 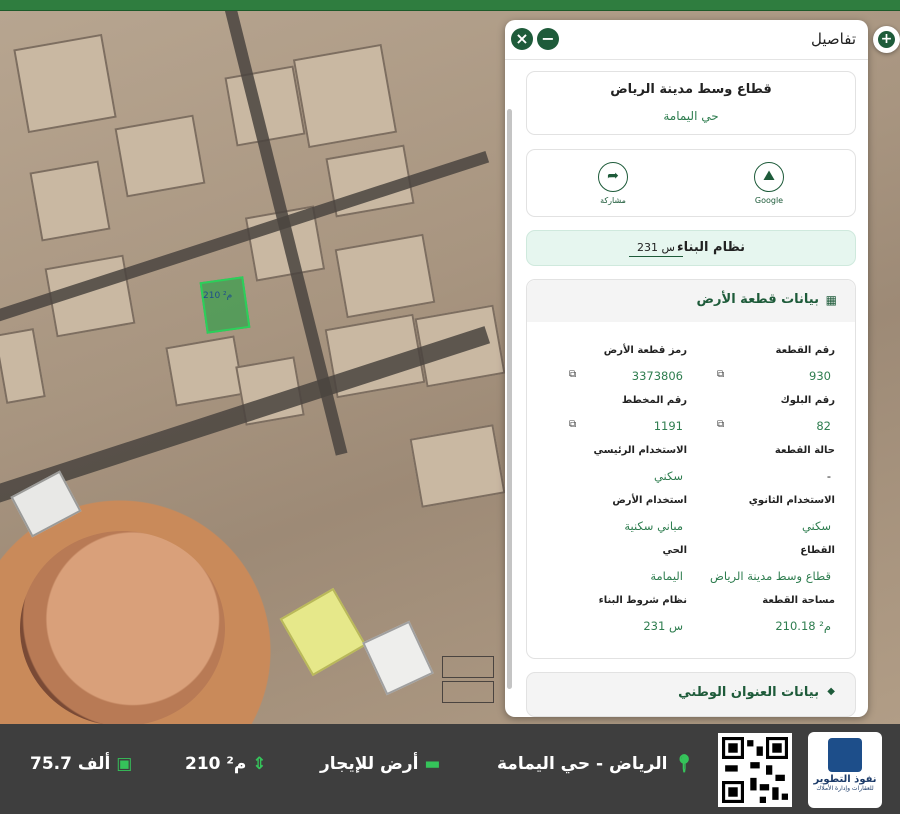 What do you see at coordinates (509, 399) in the screenshot?
I see `scrollbar` at bounding box center [509, 399].